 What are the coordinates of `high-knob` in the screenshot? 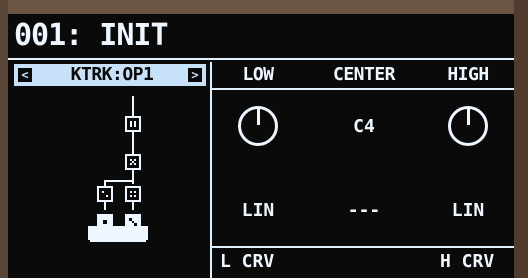 It's located at (468, 126).